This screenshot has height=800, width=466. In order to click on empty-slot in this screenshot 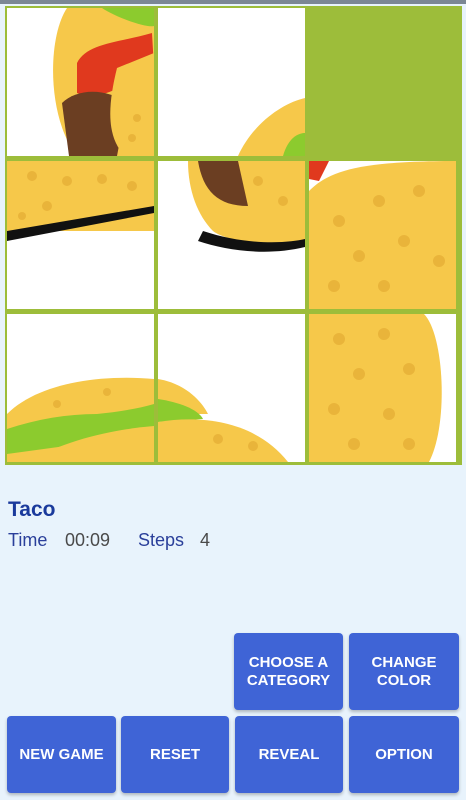, I will do `click(382, 82)`.